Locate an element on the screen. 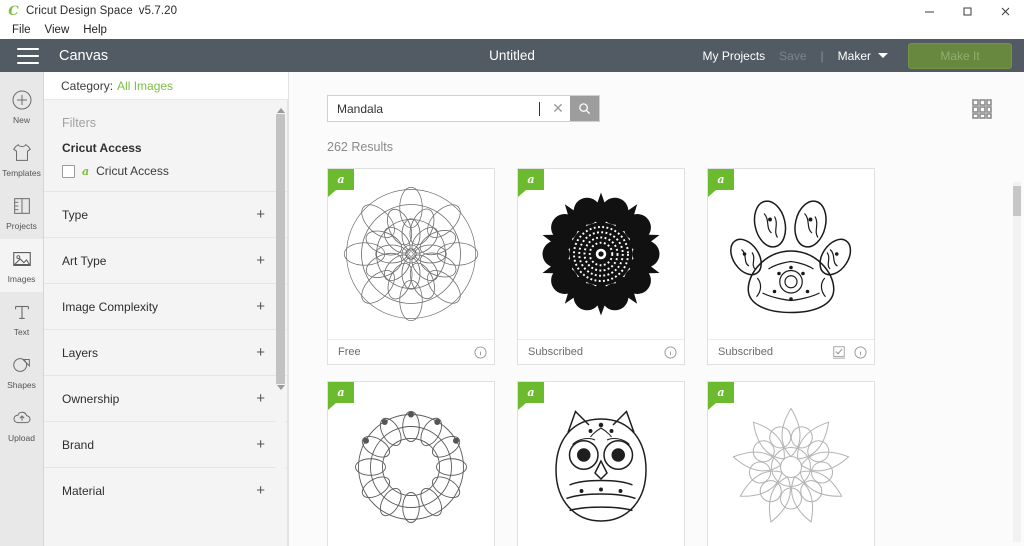  search-box: ✕ is located at coordinates (463, 108).